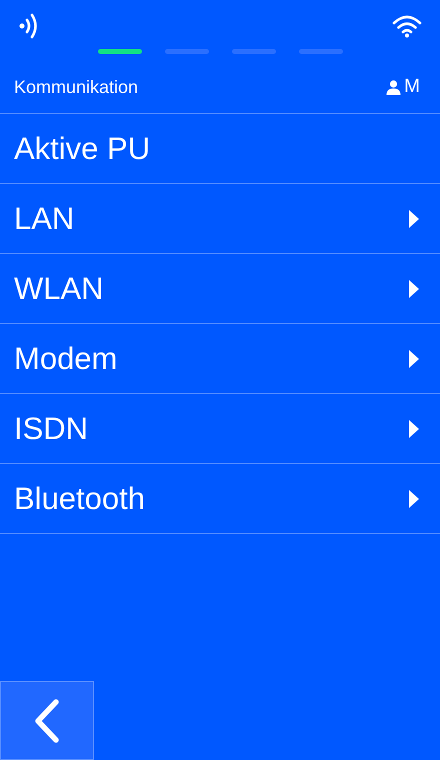  What do you see at coordinates (220, 499) in the screenshot?
I see `menu-item: Bluetooth` at bounding box center [220, 499].